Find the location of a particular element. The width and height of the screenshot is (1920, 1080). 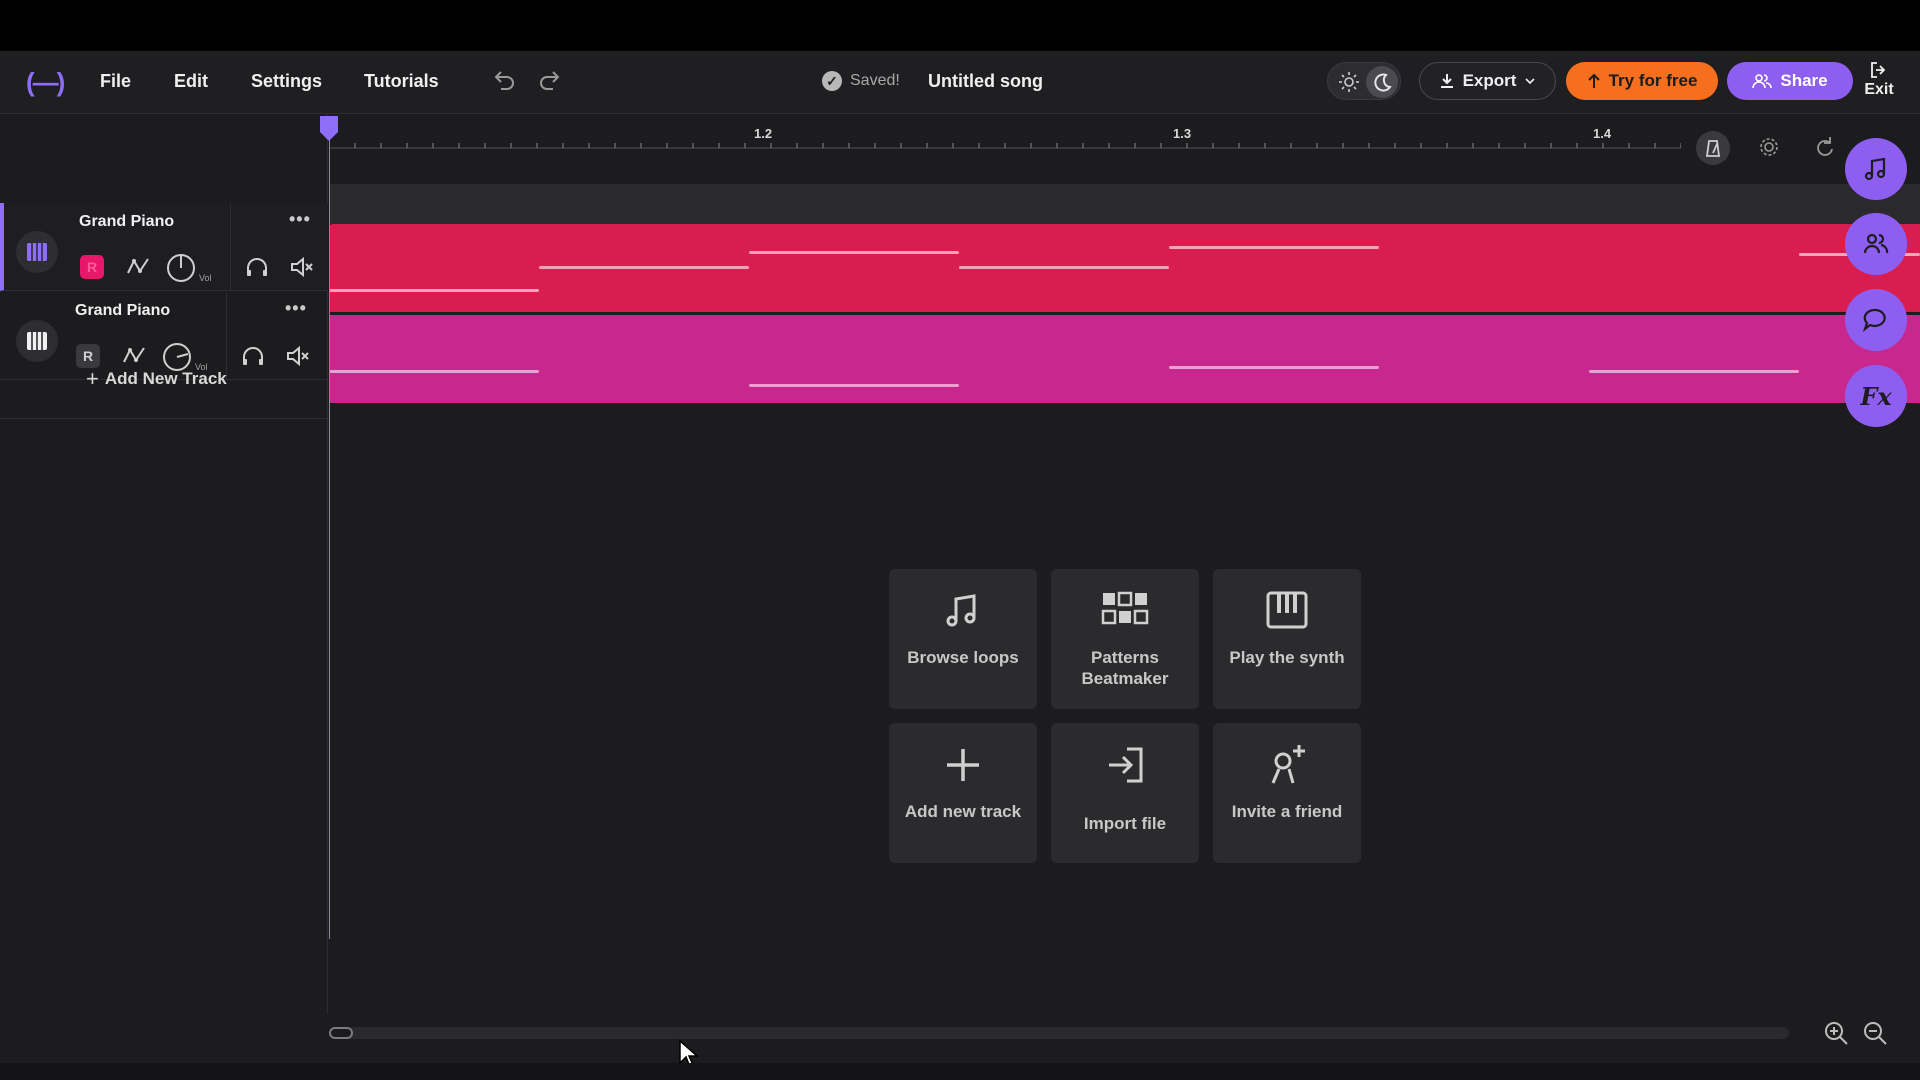

chat-button is located at coordinates (1876, 320).